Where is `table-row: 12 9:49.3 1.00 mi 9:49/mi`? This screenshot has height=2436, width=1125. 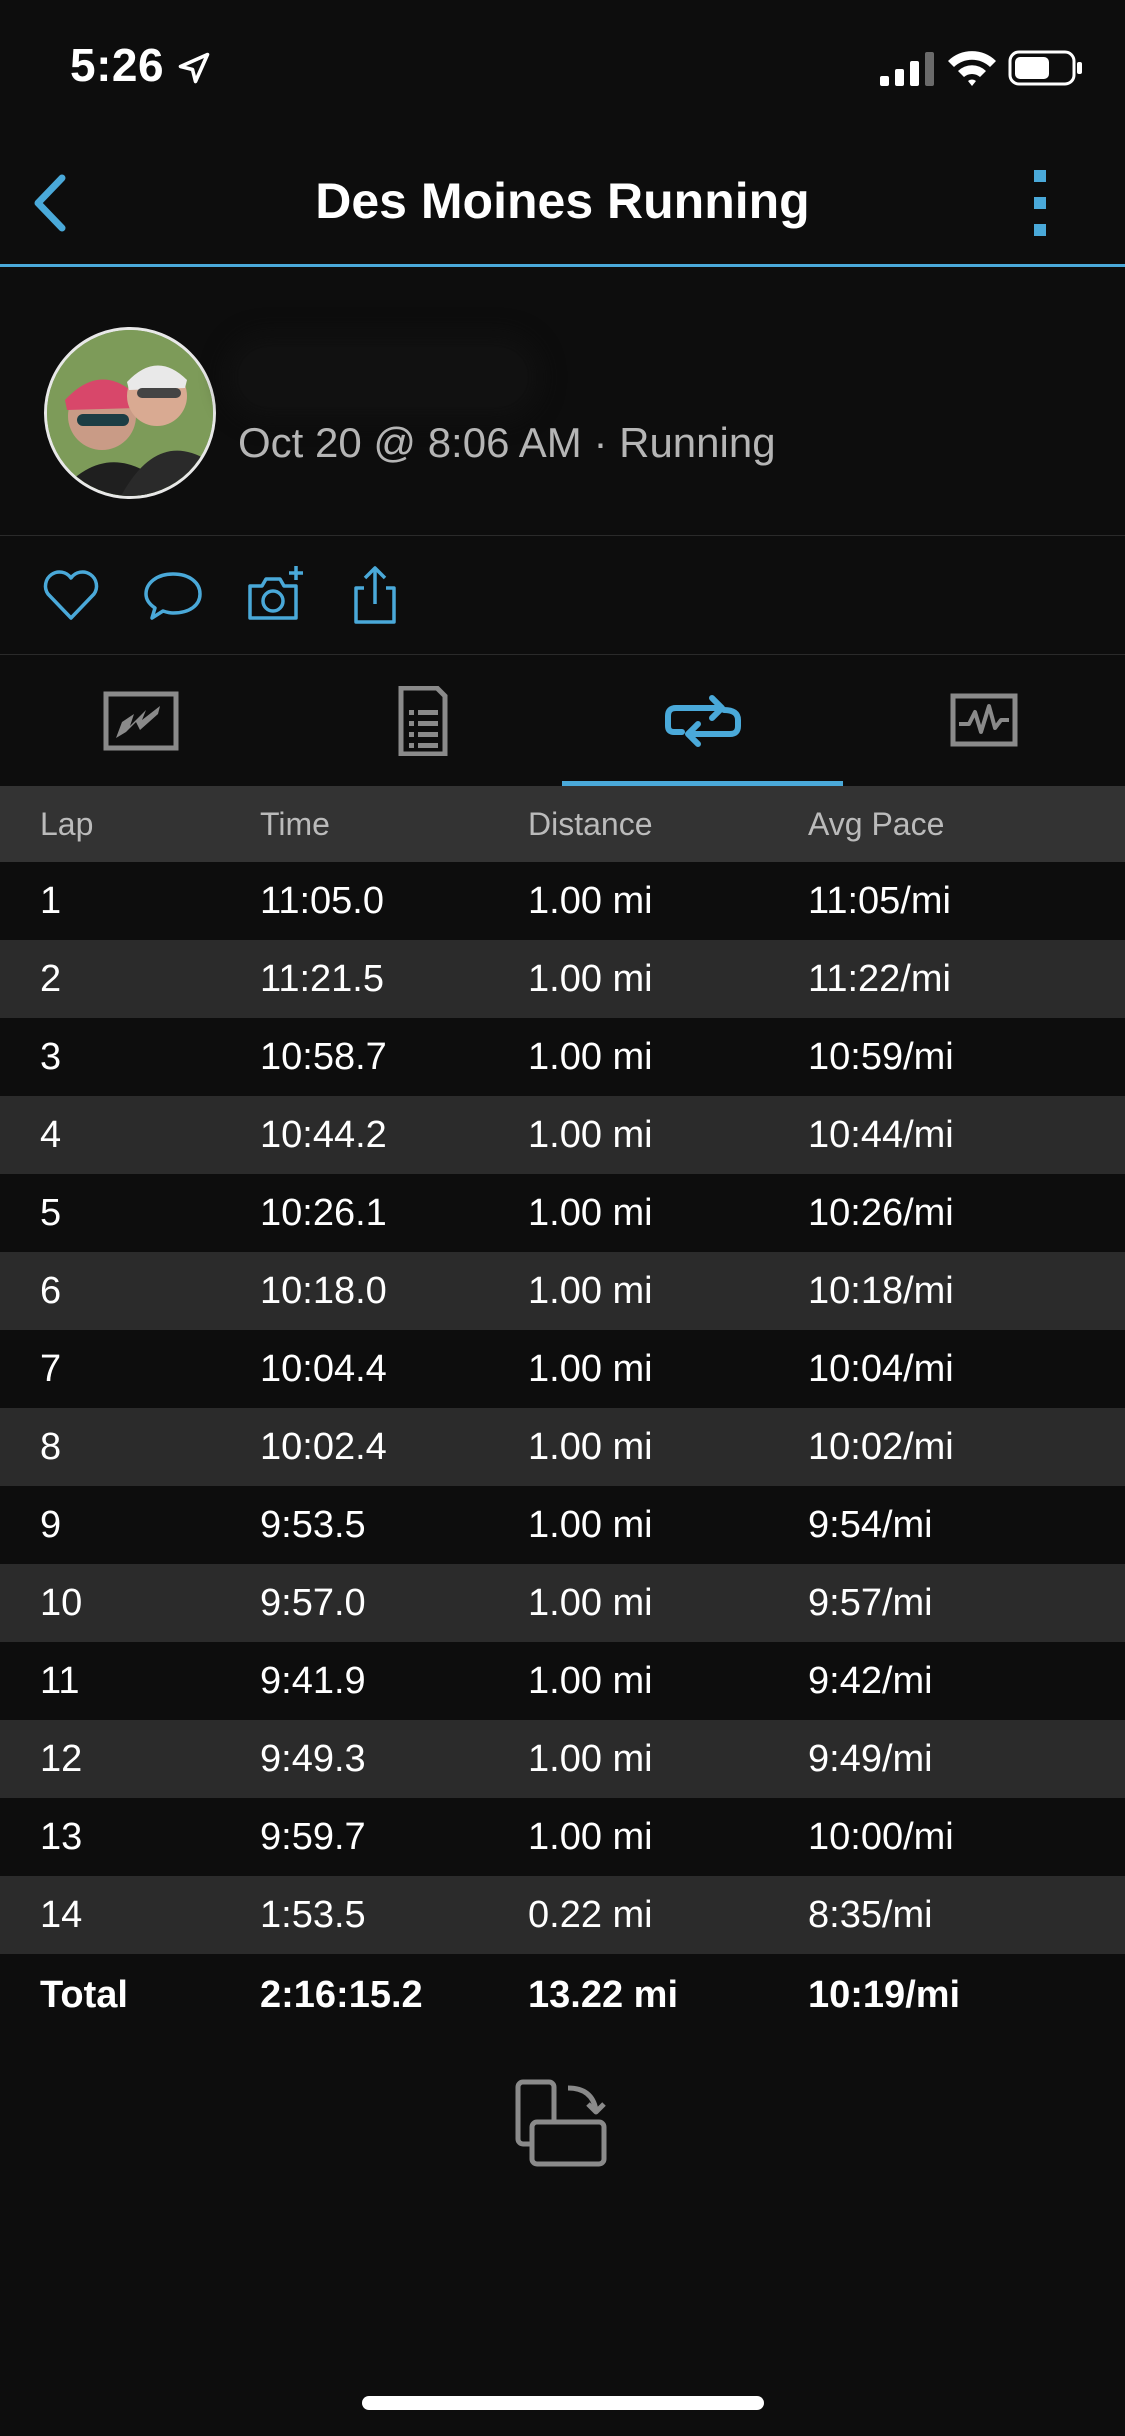 table-row: 12 9:49.3 1.00 mi 9:49/mi is located at coordinates (562, 1759).